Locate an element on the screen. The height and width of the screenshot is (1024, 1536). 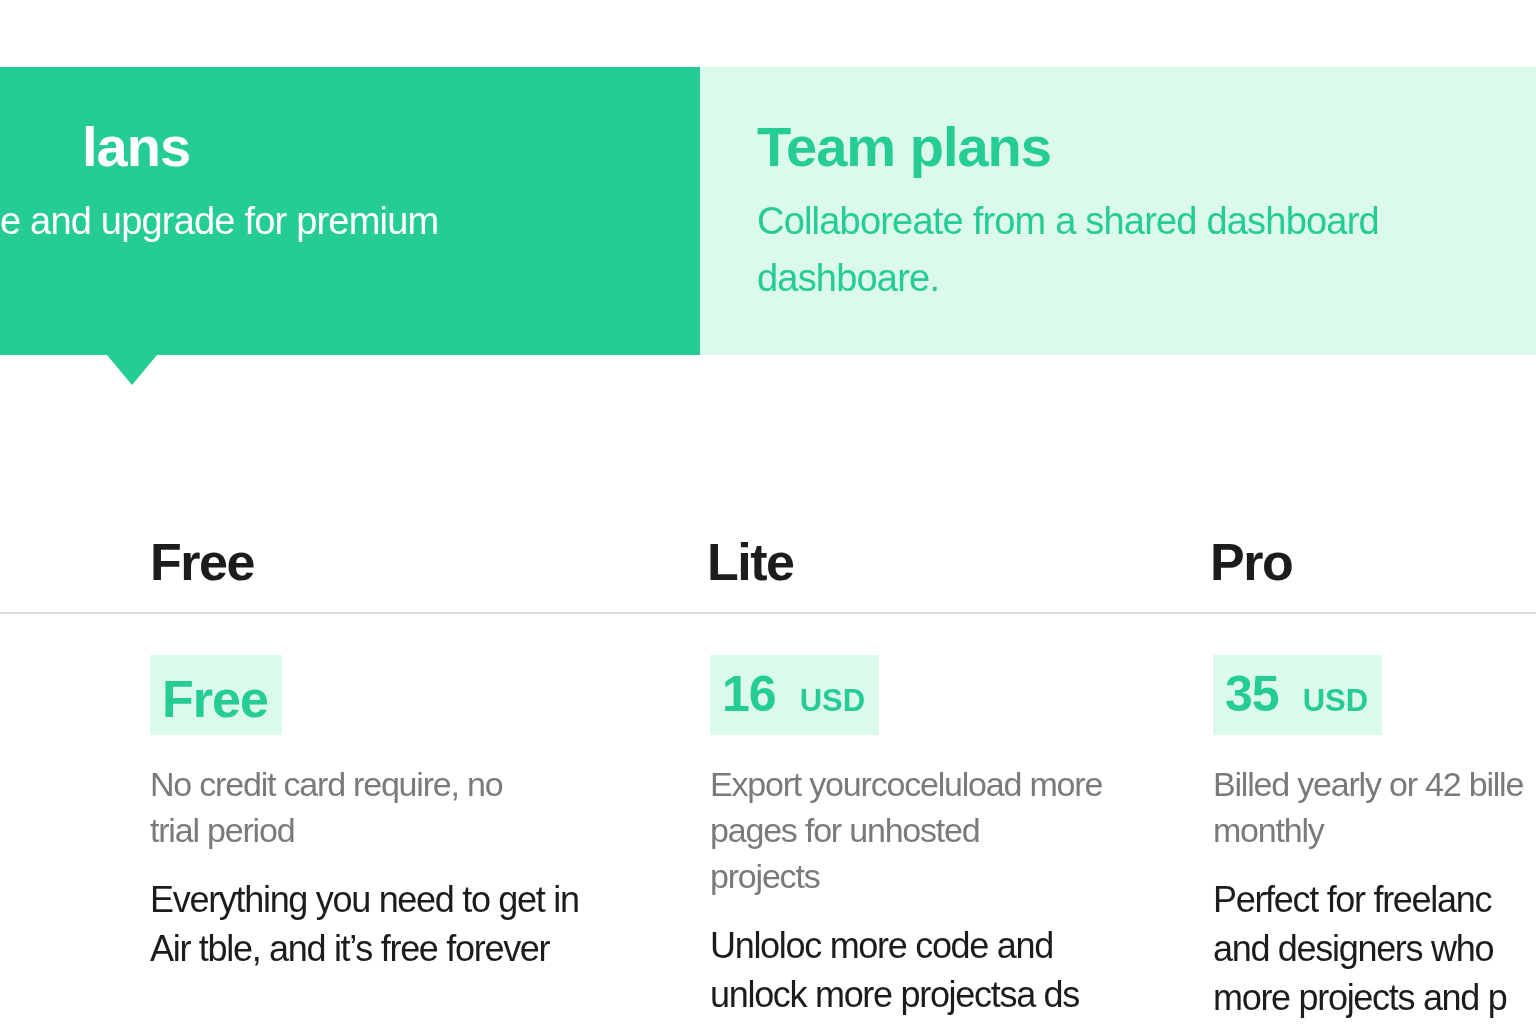
plan-description: Unloloc more code and unlock more projectsa ds is located at coordinates (894, 970).